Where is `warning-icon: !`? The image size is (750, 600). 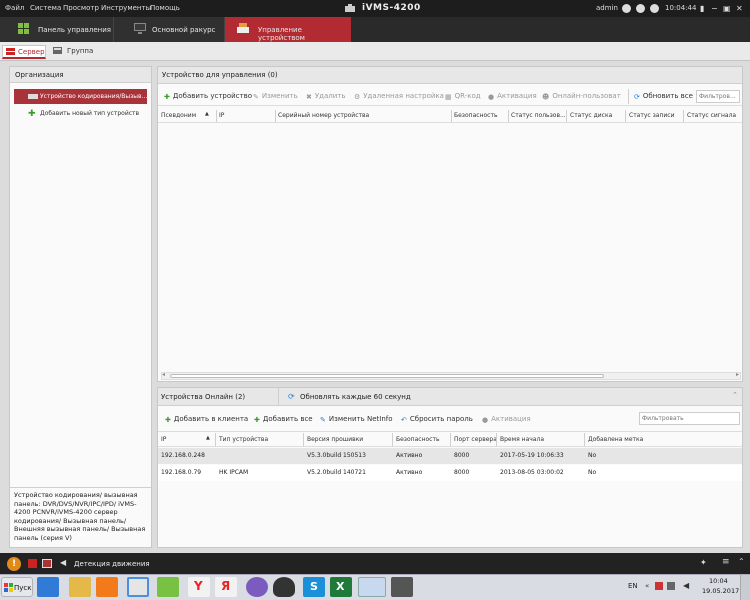 warning-icon: ! is located at coordinates (14, 564).